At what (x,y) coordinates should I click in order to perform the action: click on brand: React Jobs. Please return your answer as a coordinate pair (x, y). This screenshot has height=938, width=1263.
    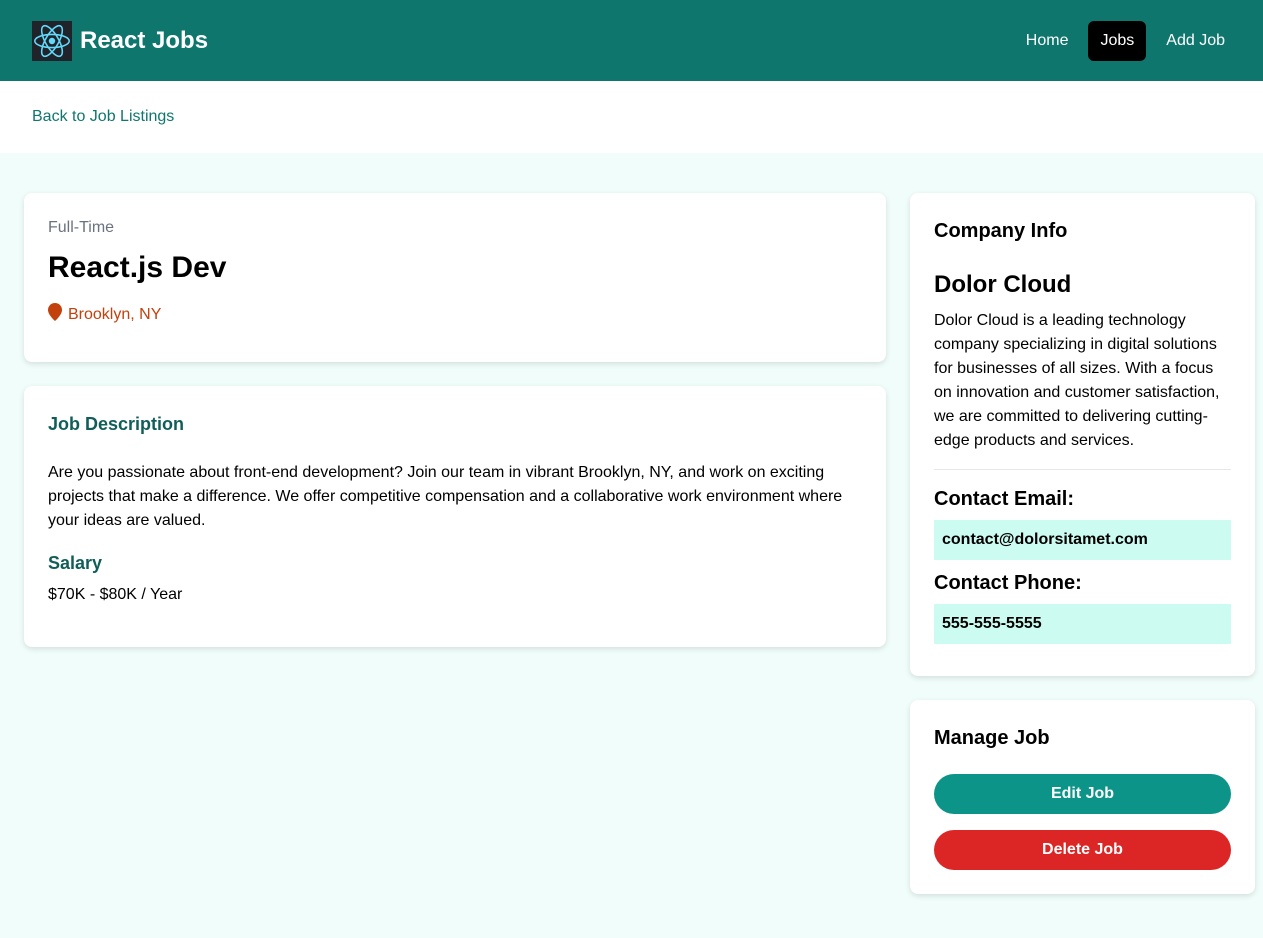
    Looking at the image, I should click on (120, 40).